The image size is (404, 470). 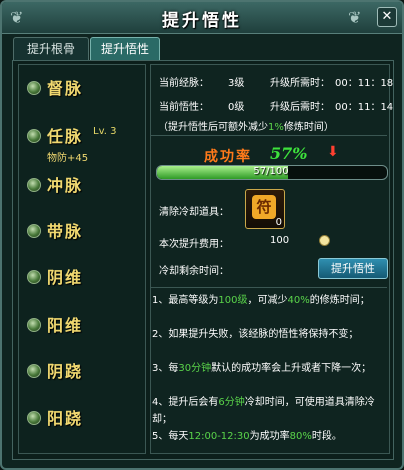 I want to click on cooldown-item-slot: 符 0, so click(x=265, y=209).